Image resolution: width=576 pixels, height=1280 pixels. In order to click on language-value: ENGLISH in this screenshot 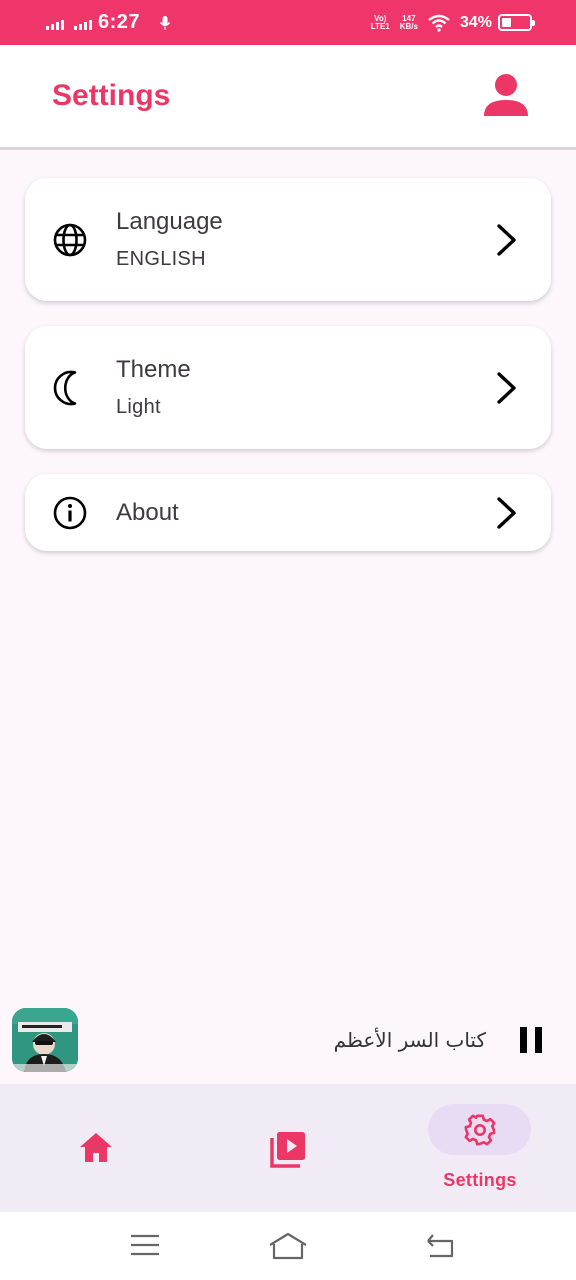, I will do `click(161, 259)`.